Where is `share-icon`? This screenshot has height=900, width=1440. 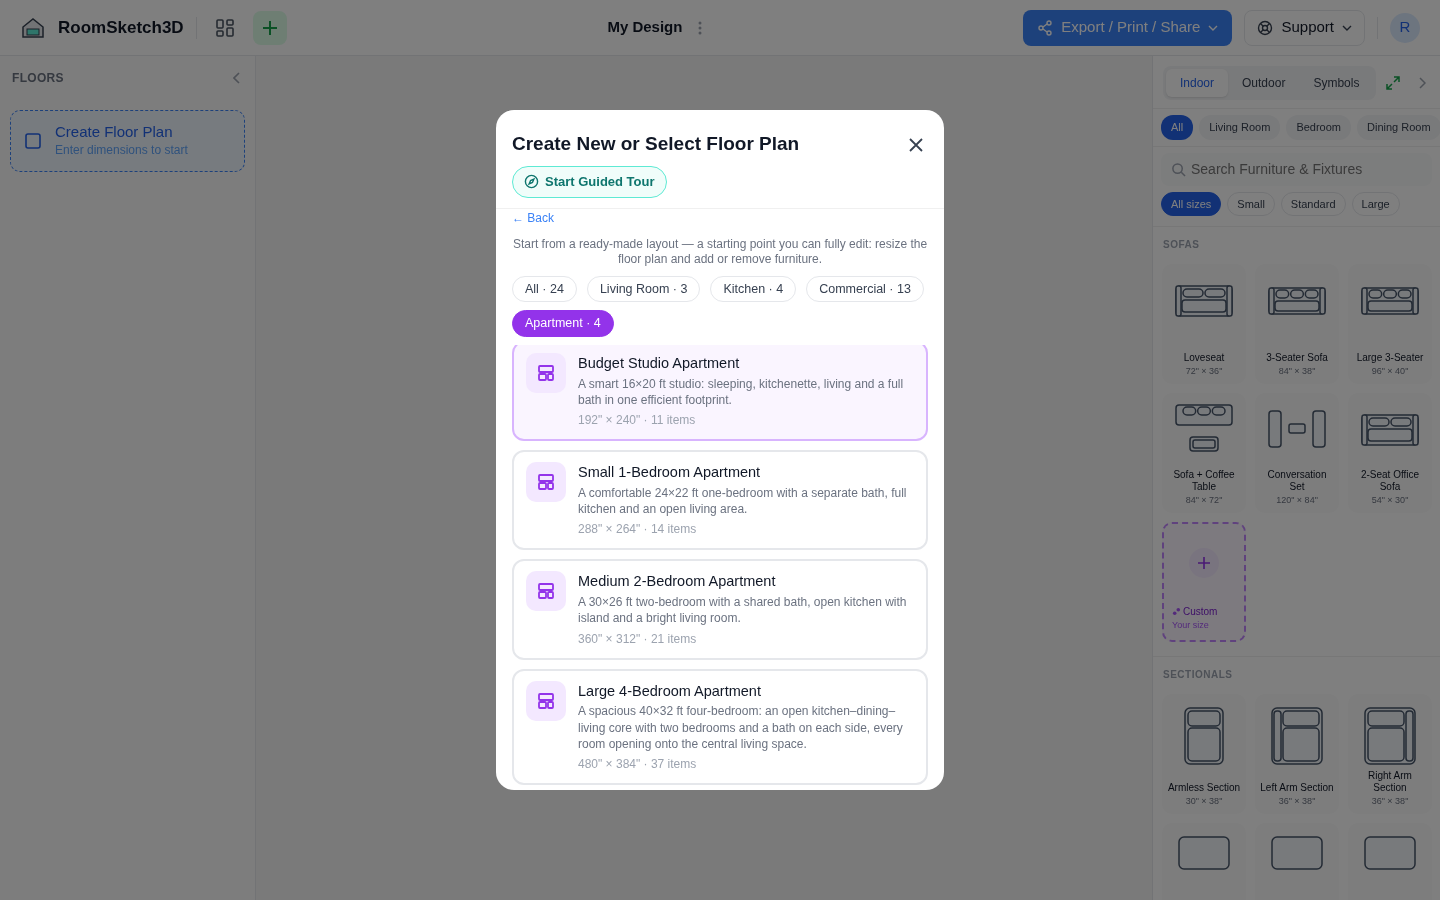
share-icon is located at coordinates (1045, 27).